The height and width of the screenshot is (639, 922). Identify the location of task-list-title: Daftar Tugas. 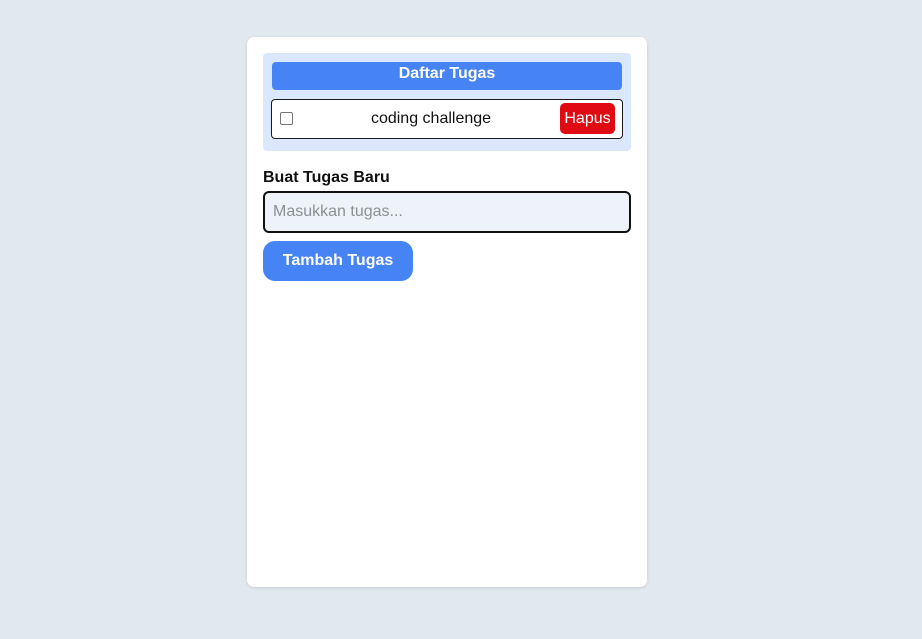
(447, 76).